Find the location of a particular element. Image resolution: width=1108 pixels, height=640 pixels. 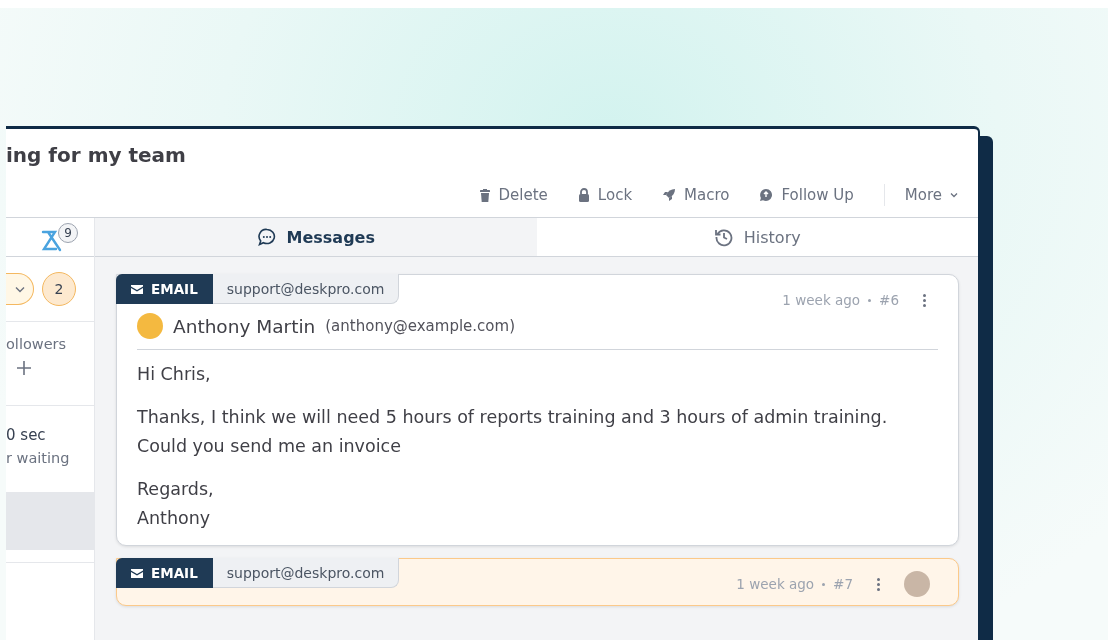

message-number: #7 is located at coordinates (843, 584).